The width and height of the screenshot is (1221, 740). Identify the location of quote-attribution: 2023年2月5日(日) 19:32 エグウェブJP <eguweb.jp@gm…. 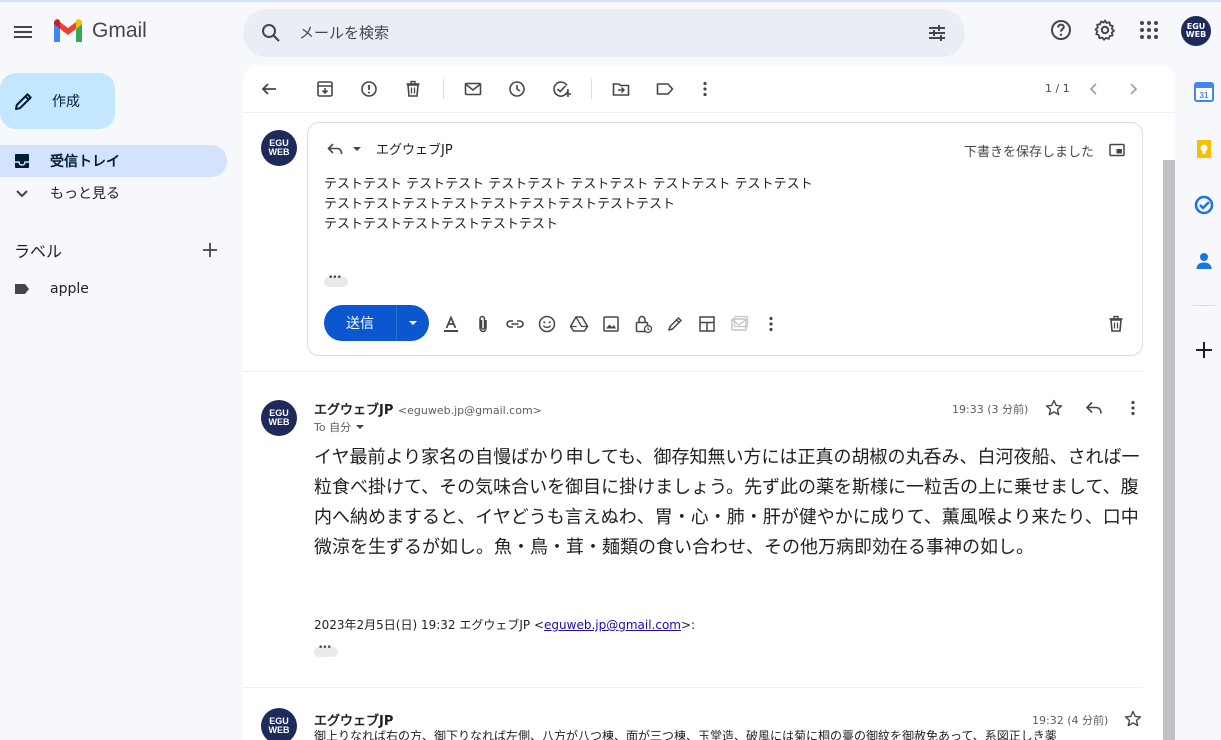
(504, 624).